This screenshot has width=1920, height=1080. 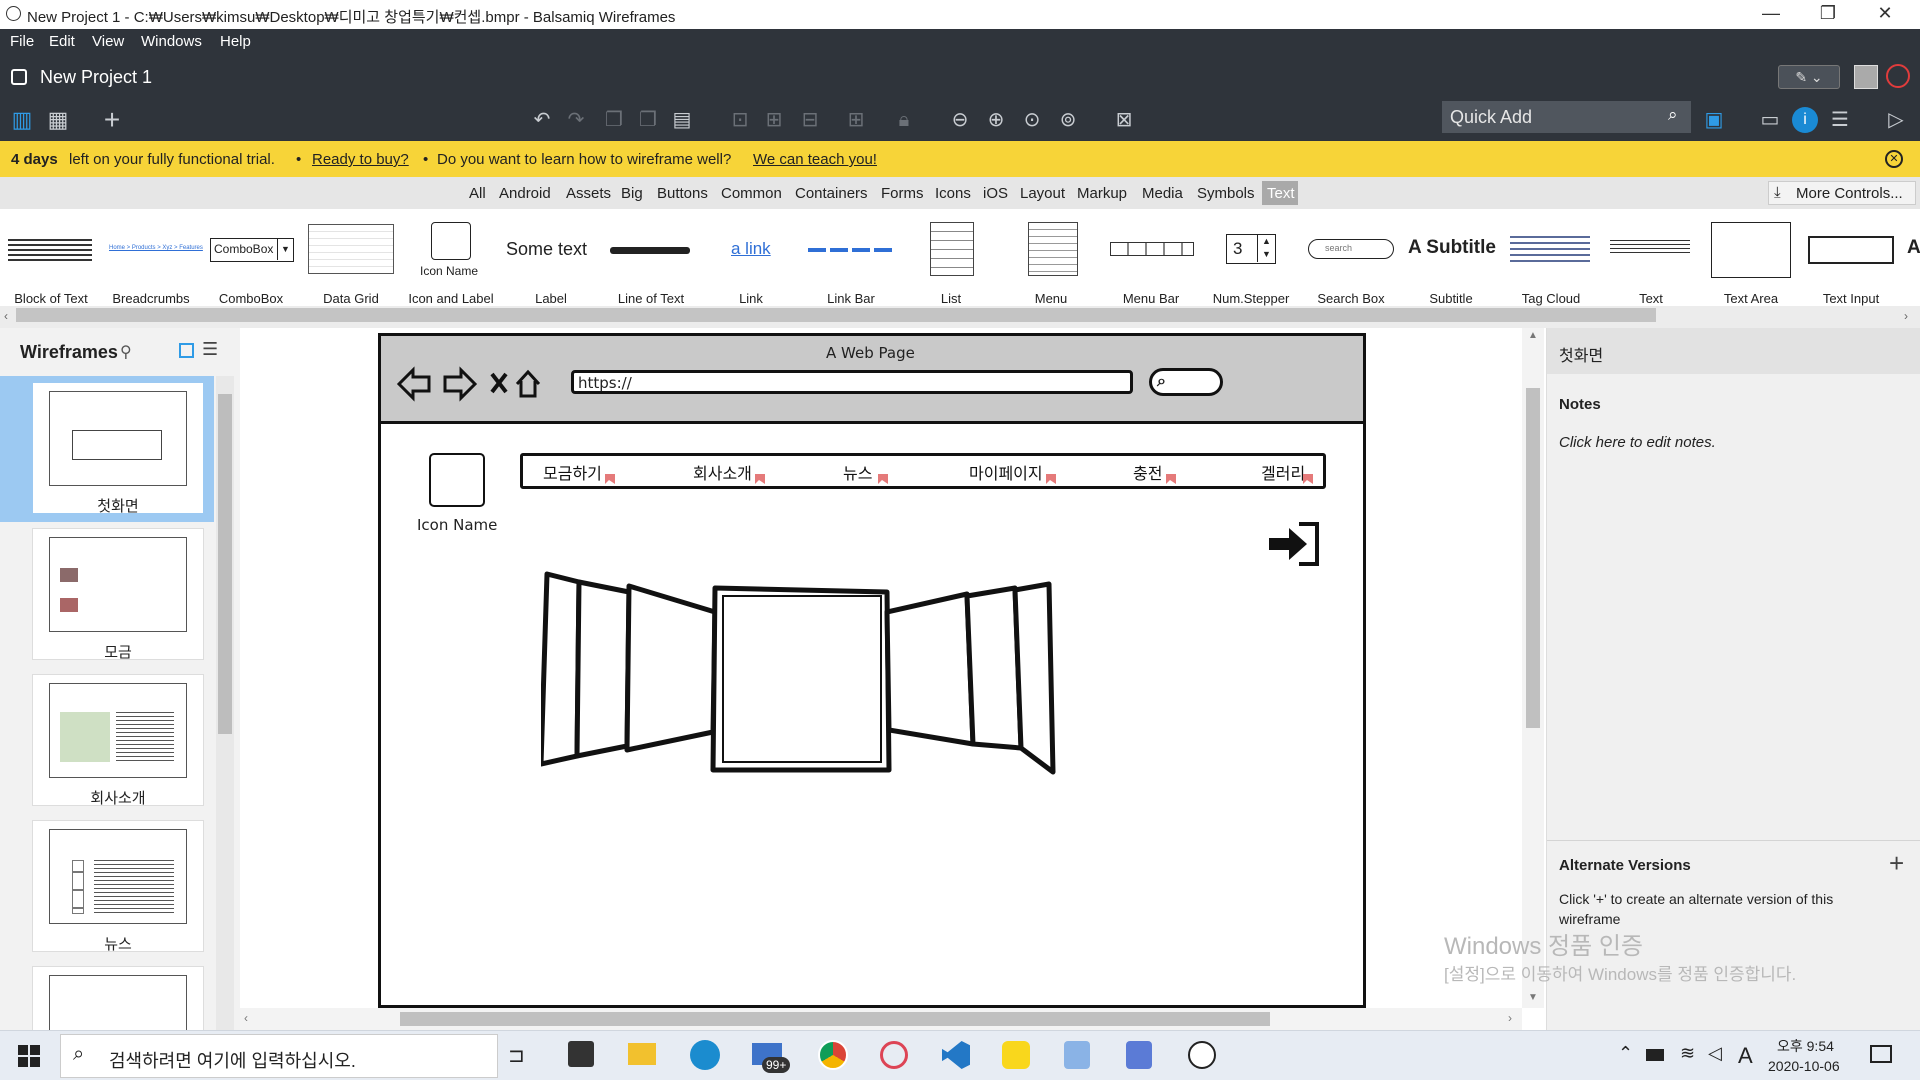 What do you see at coordinates (1809, 77) in the screenshot?
I see `edit-mode-button: ✎ ⌄` at bounding box center [1809, 77].